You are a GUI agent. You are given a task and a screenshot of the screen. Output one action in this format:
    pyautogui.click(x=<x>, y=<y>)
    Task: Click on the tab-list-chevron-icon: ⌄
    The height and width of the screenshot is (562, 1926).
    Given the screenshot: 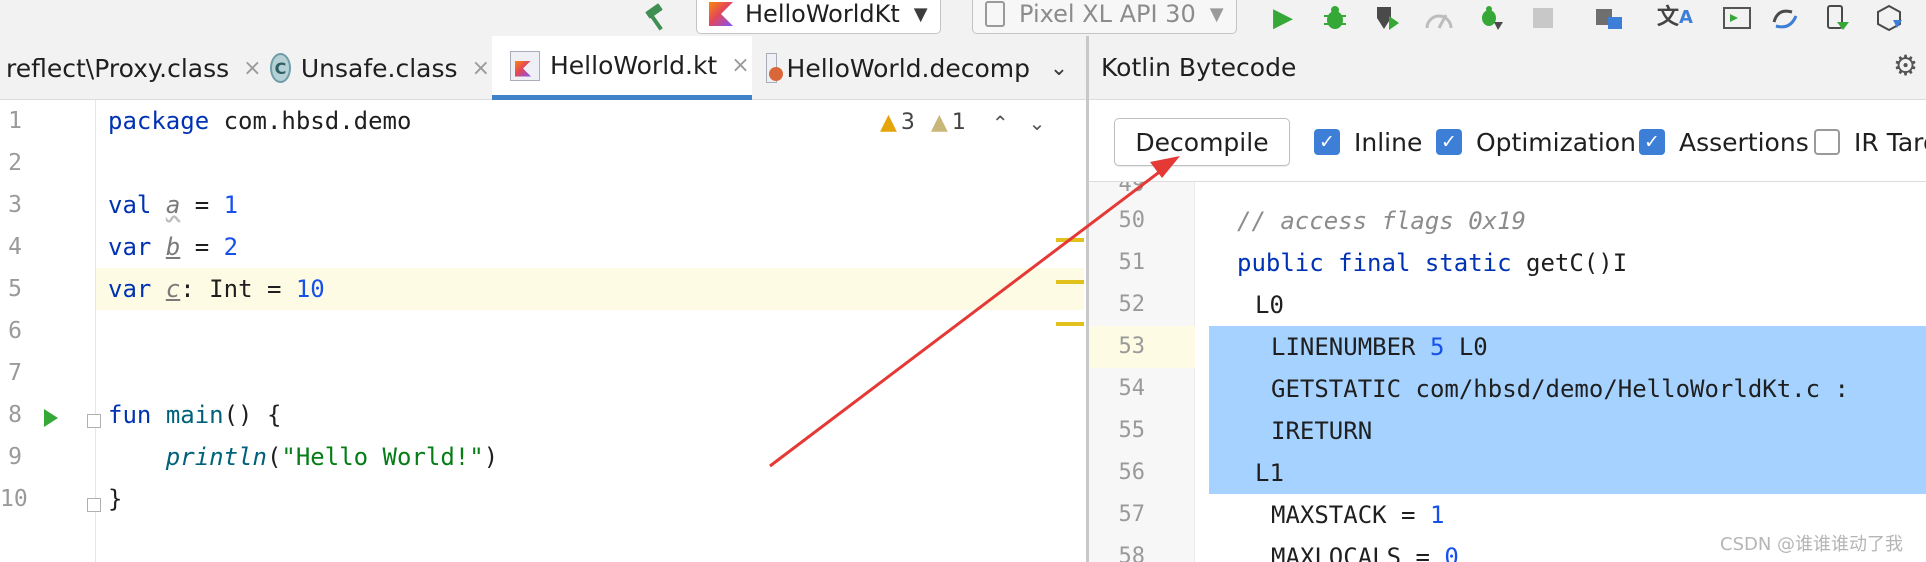 What is the action you would take?
    pyautogui.click(x=1059, y=68)
    